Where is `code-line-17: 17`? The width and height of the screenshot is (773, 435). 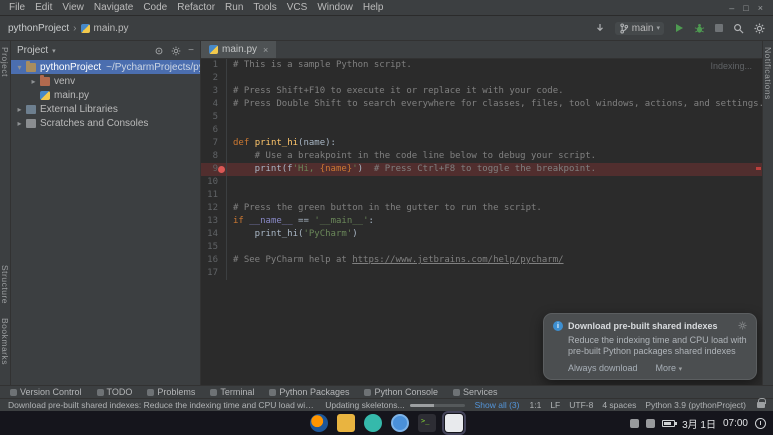
code-line-17: 17 is located at coordinates (481, 273).